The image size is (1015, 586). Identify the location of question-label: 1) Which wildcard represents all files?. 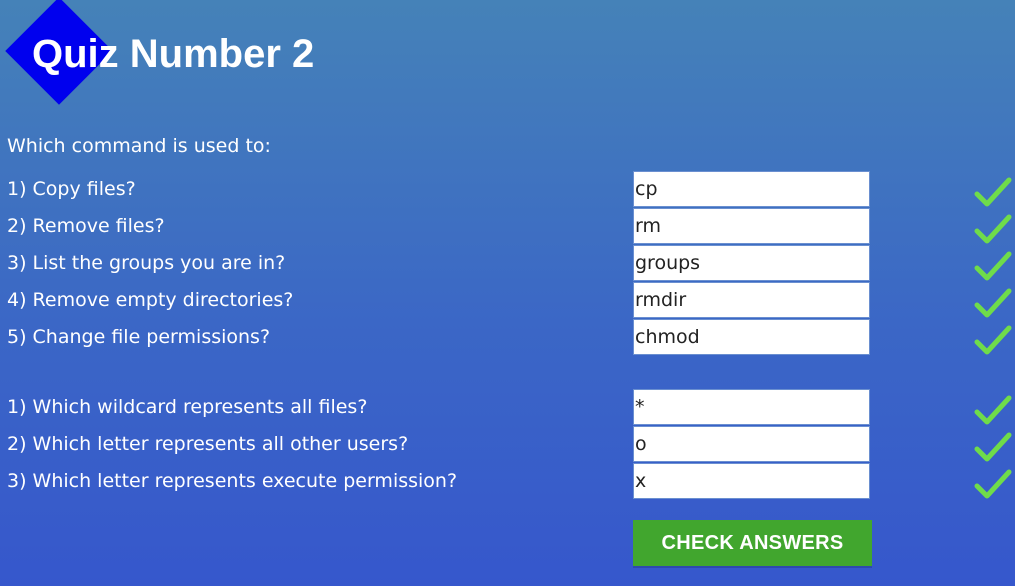
(187, 407).